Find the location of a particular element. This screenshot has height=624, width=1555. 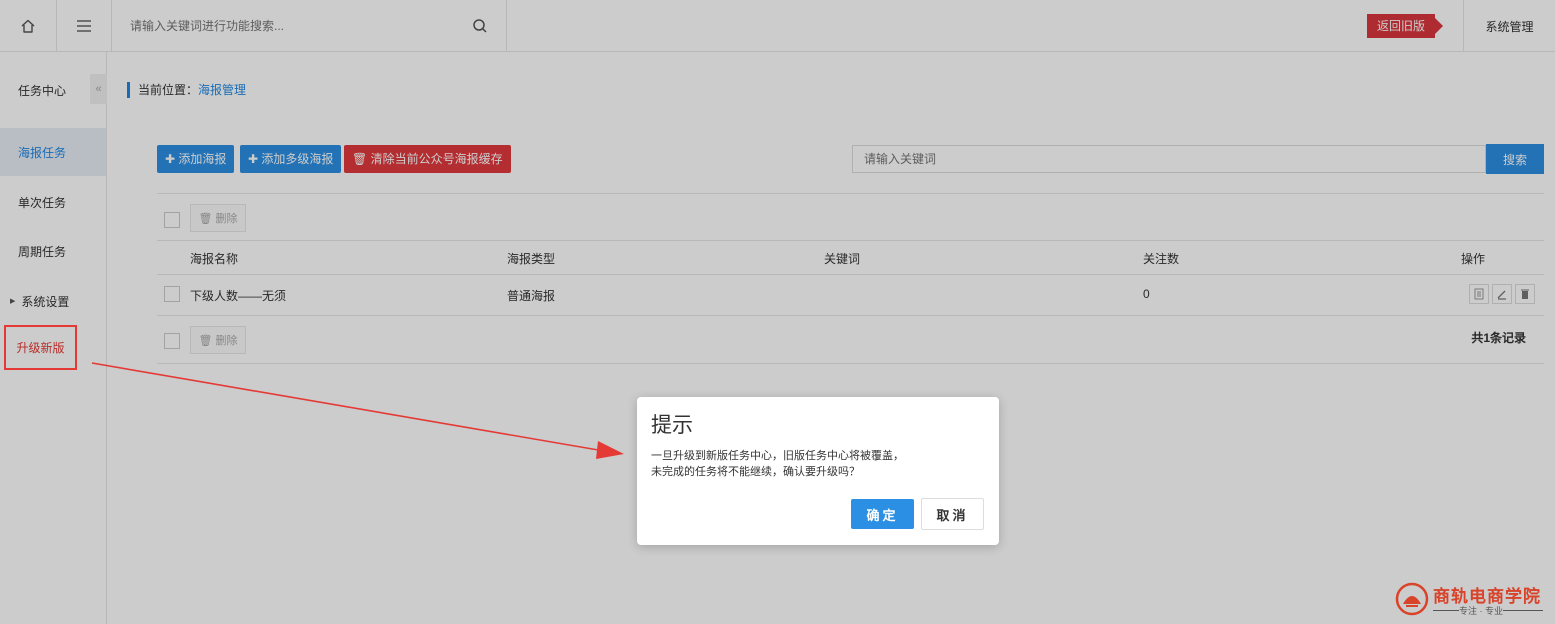

dialog-message-line: 未完成的任务将不能继续，确认要升级吗？ is located at coordinates (755, 472).